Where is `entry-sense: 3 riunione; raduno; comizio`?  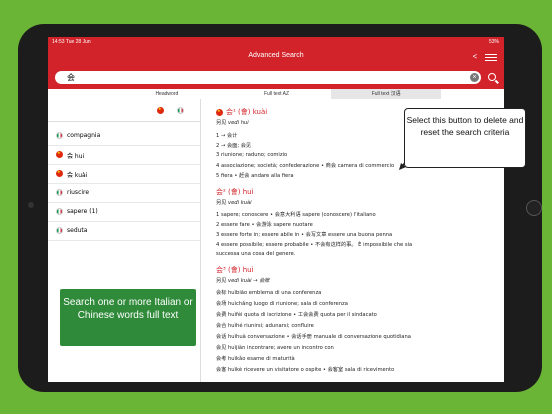 entry-sense: 3 riunione; raduno; comizio is located at coordinates (252, 155).